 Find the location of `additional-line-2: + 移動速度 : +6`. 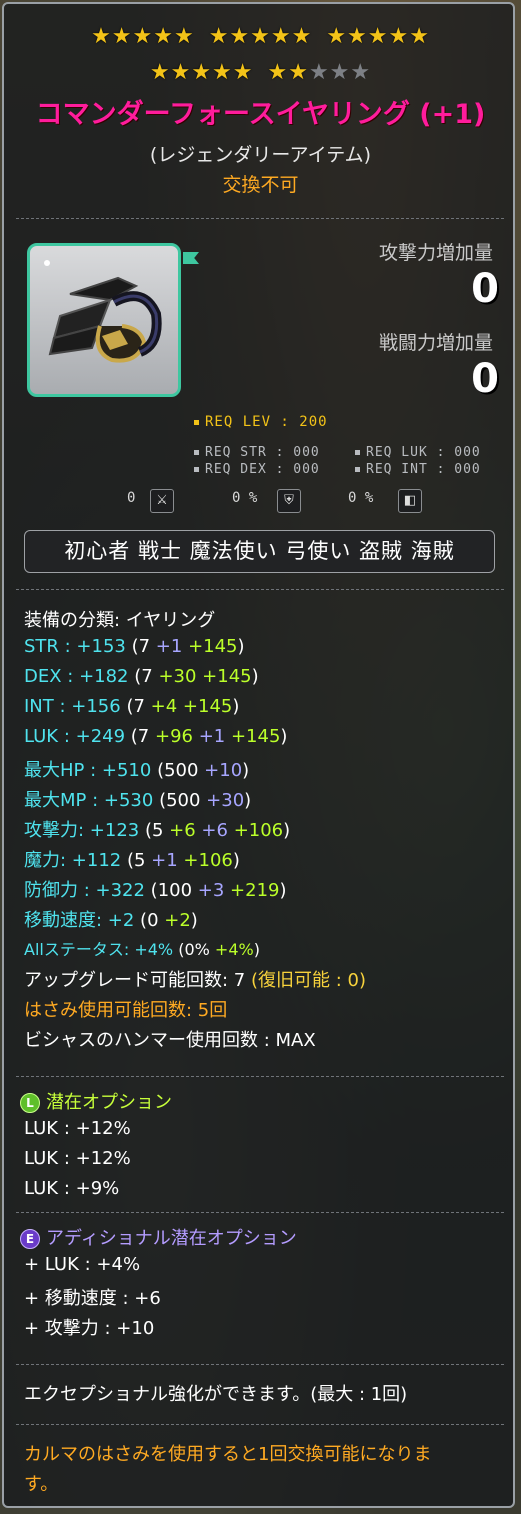

additional-line-2: + 移動速度 : +6 is located at coordinates (92, 1298).